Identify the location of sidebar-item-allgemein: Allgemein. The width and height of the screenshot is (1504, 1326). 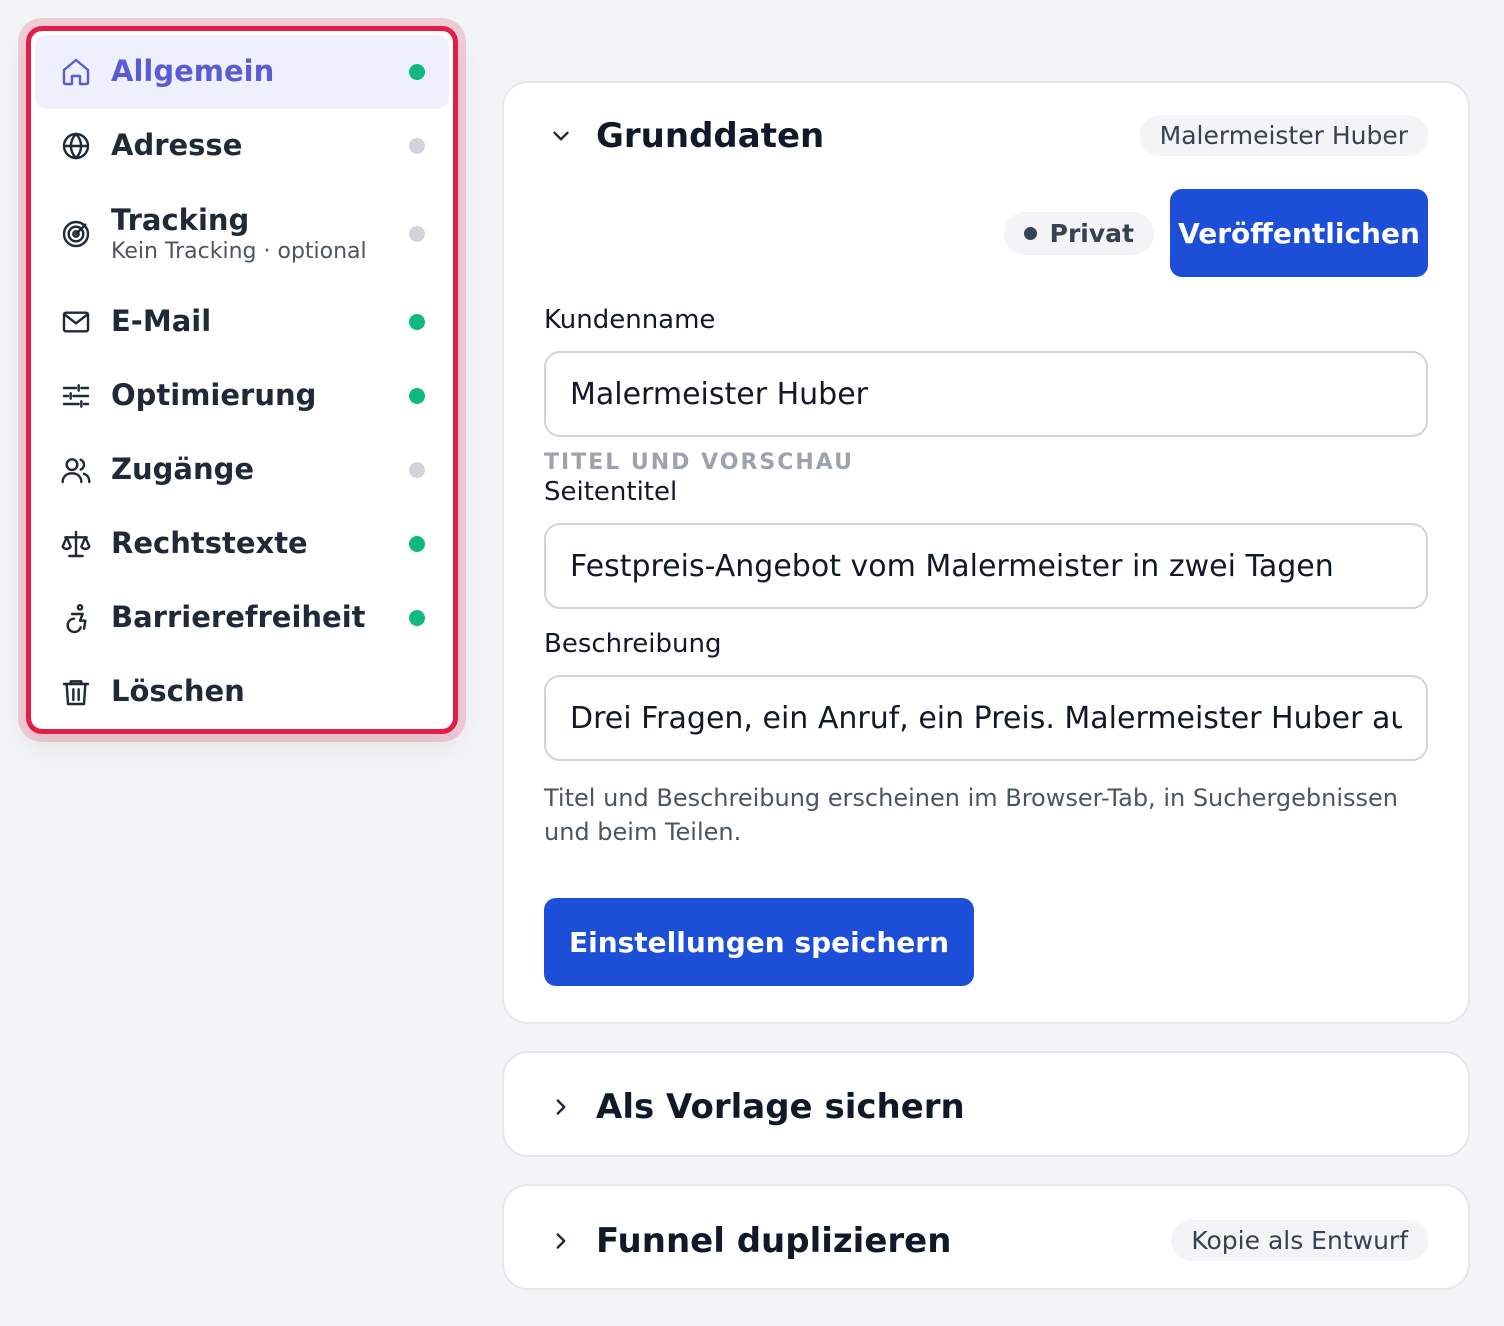
(242, 72).